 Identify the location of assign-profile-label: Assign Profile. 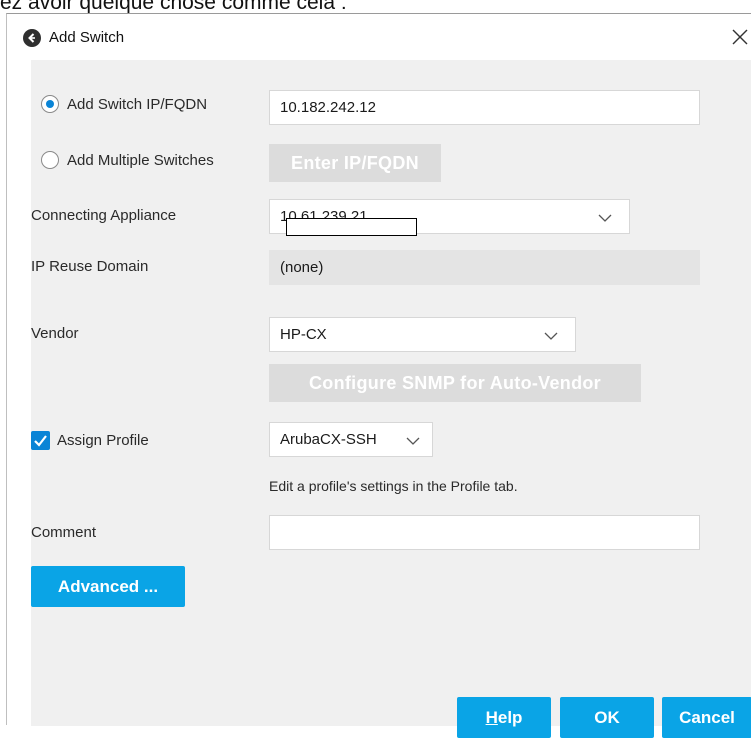
(103, 440).